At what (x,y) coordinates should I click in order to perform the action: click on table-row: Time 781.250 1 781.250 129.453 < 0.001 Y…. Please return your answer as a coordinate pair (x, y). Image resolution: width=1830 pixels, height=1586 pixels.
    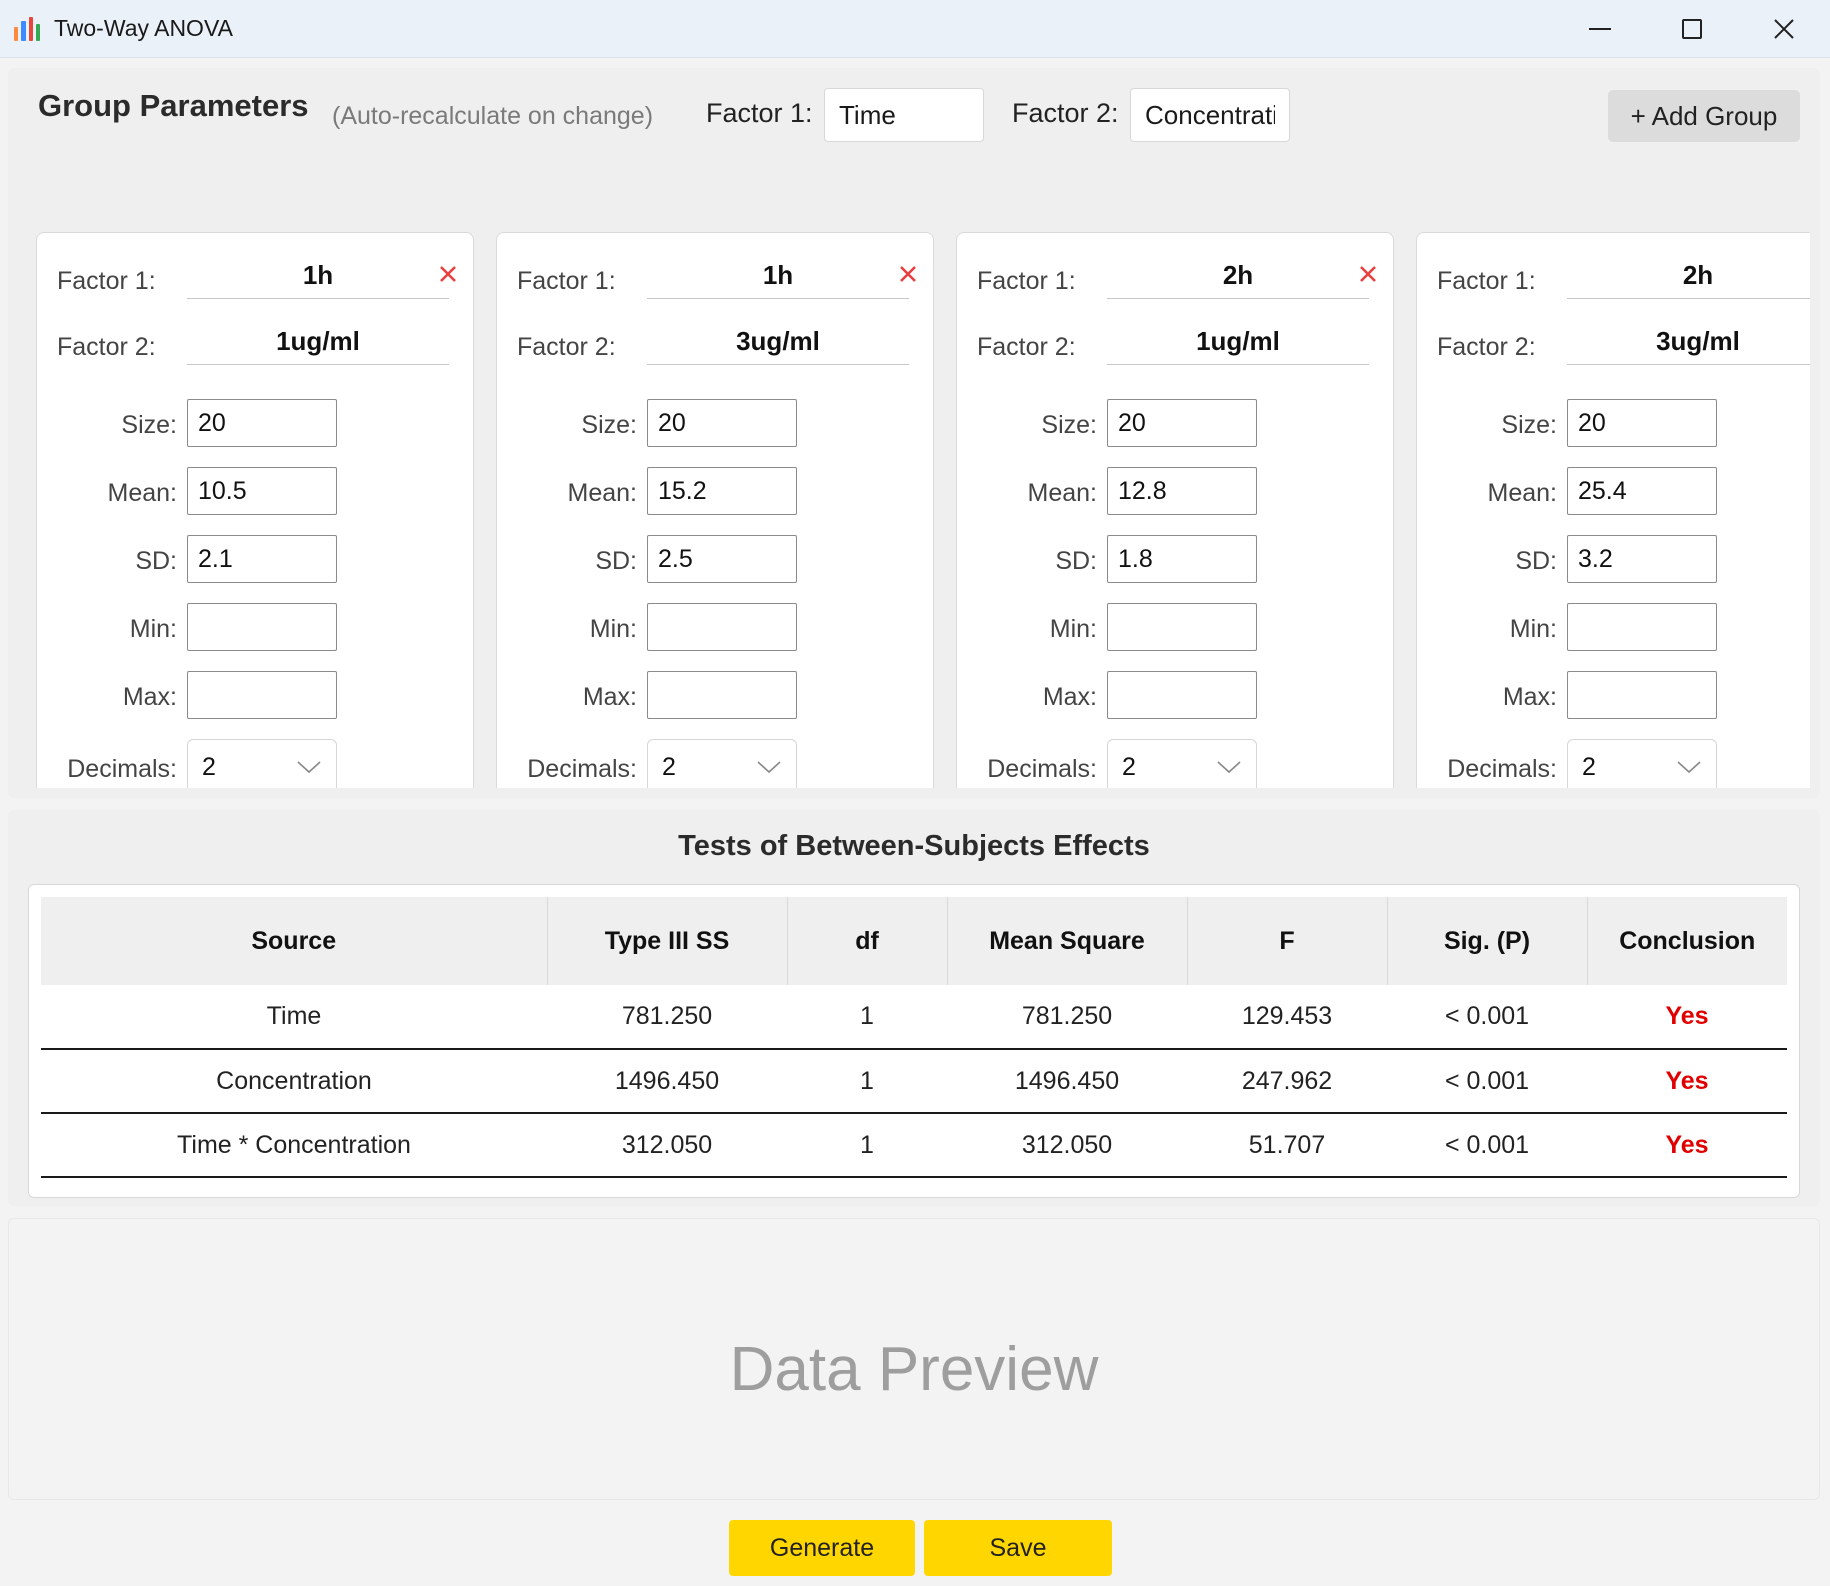
    Looking at the image, I should click on (914, 1017).